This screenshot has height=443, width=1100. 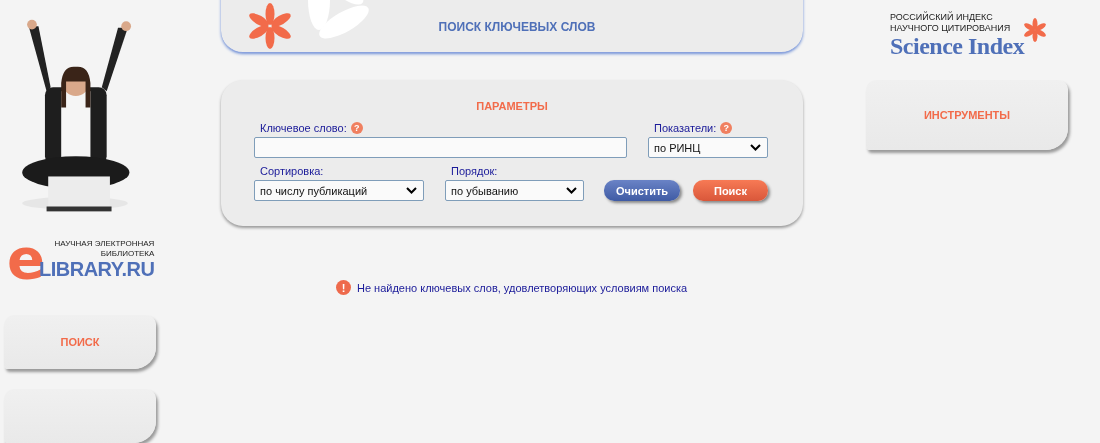 What do you see at coordinates (517, 27) in the screenshot?
I see `page-title: ПОИСК КЛЮЧЕВЫХ СЛОВ` at bounding box center [517, 27].